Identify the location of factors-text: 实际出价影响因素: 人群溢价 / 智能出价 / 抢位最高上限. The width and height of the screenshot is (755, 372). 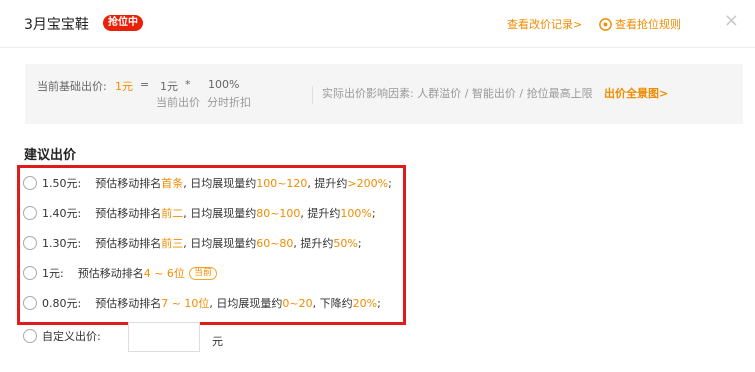
(457, 93).